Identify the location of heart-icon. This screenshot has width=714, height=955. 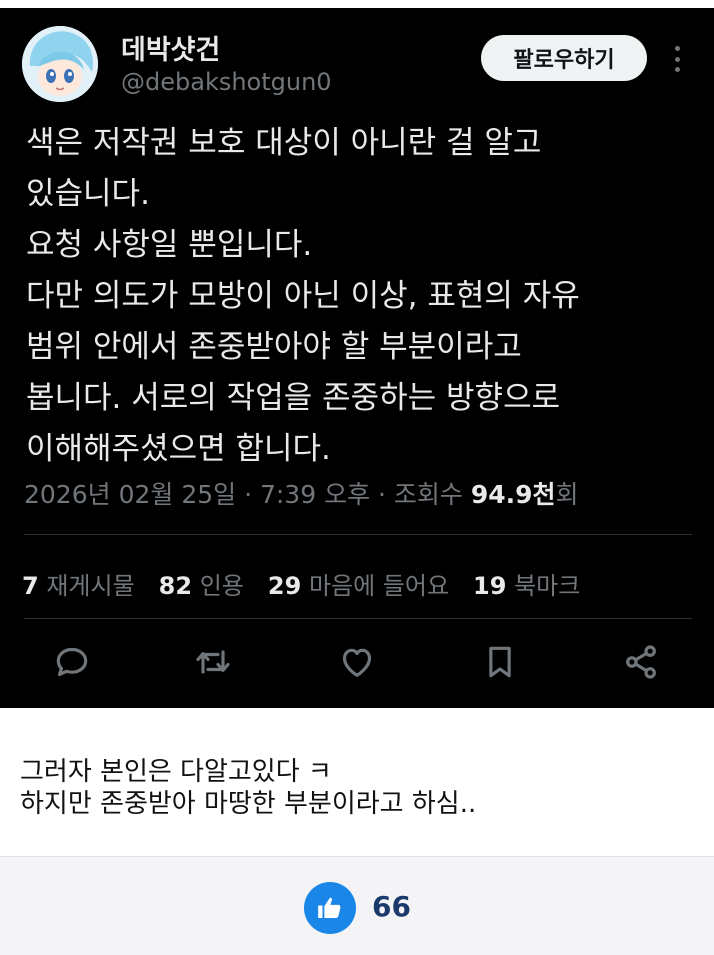
(357, 662).